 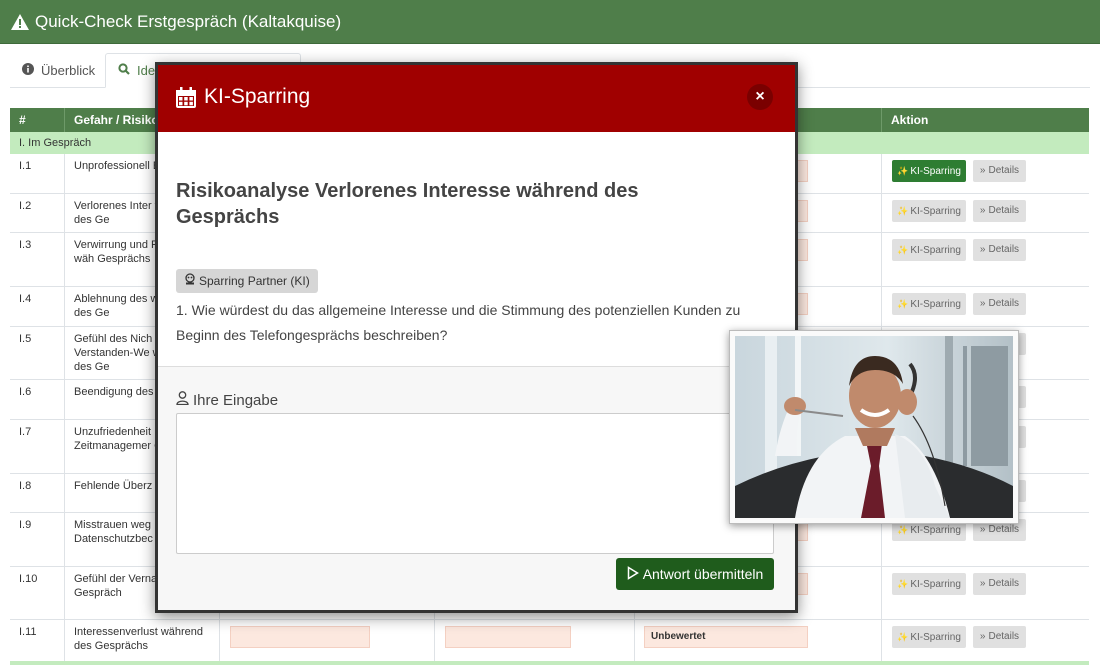 I want to click on row-risk: Interessenverlust während des Gesprächs, so click(x=142, y=640).